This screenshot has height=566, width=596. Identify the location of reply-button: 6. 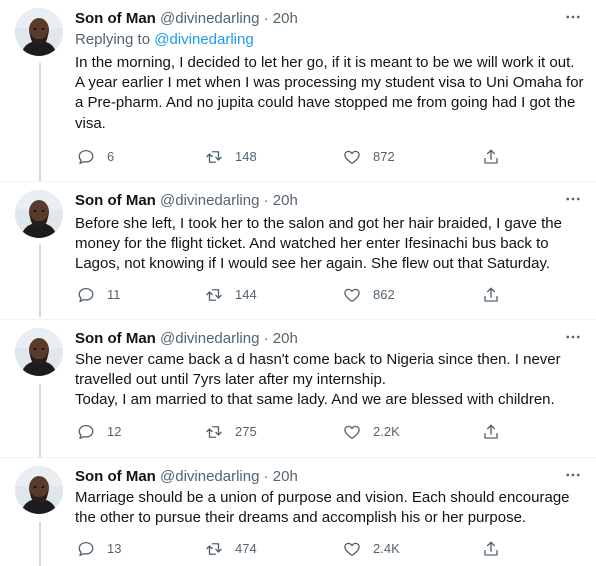
(95, 157).